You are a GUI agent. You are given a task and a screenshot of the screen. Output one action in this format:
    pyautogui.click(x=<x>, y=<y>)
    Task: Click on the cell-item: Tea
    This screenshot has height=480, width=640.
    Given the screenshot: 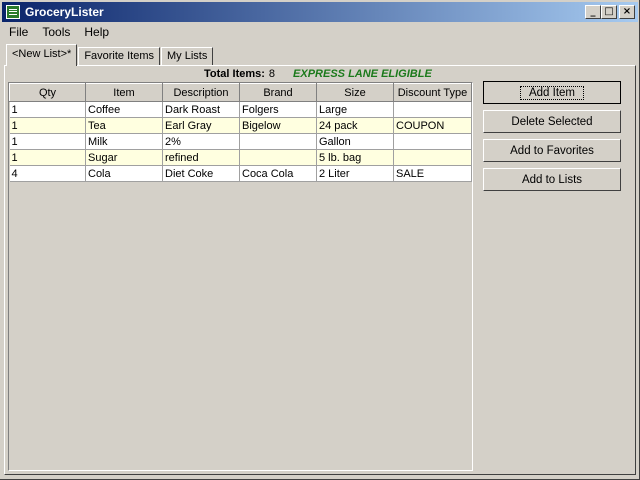 What is the action you would take?
    pyautogui.click(x=124, y=125)
    